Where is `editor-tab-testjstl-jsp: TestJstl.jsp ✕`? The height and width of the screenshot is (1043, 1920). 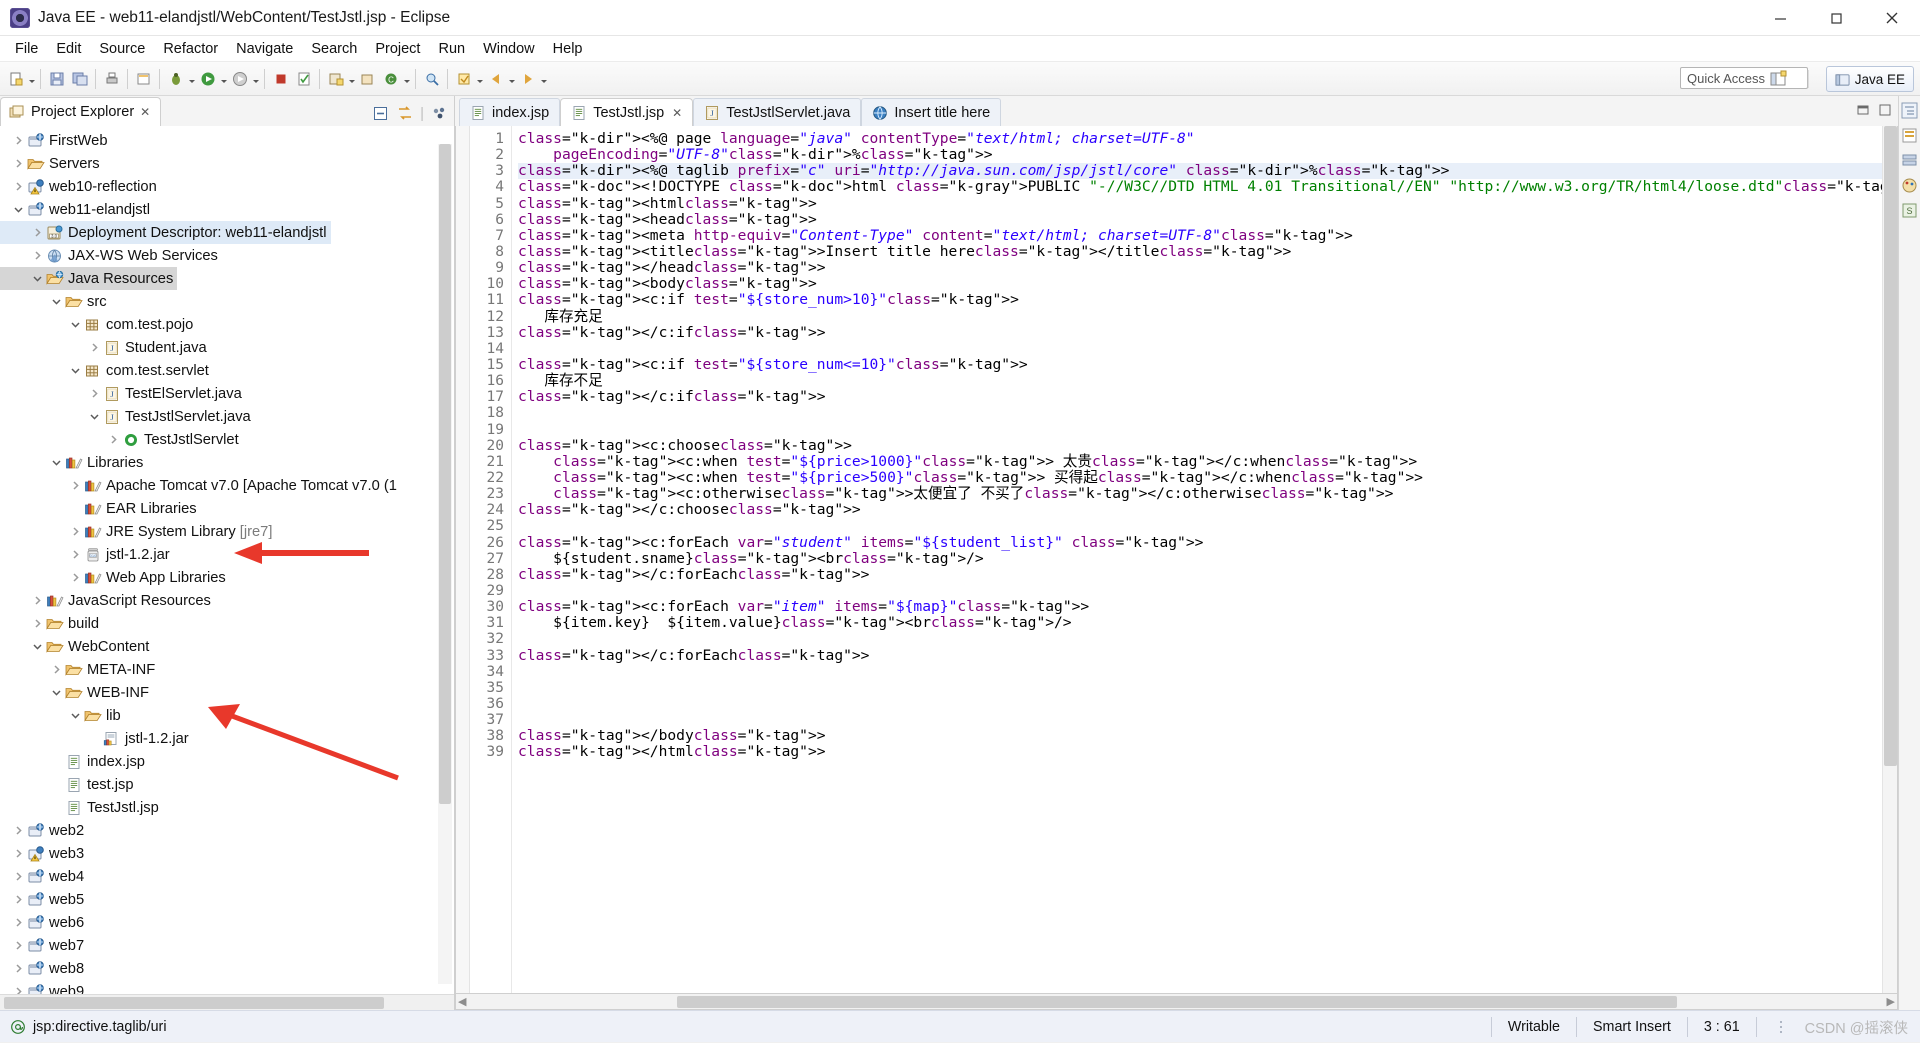 editor-tab-testjstl-jsp: TestJstl.jsp ✕ is located at coordinates (627, 112).